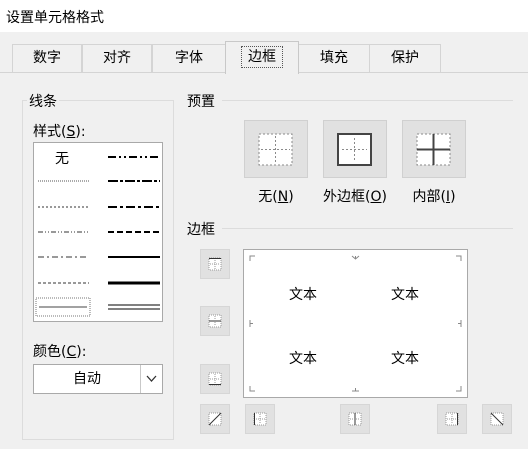 The height and width of the screenshot is (449, 528). I want to click on border-inside-vertical-icon, so click(355, 419).